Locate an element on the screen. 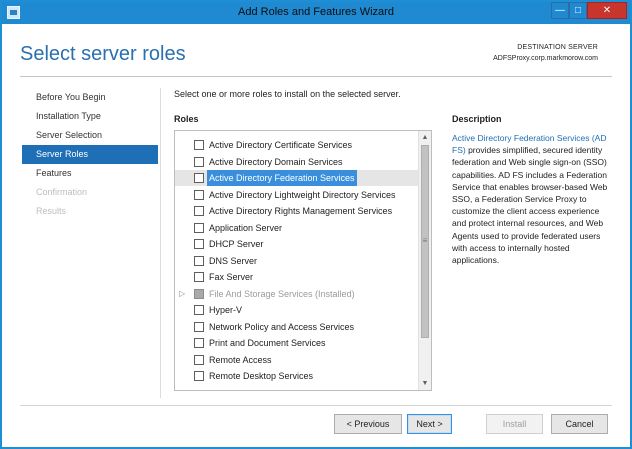 This screenshot has height=449, width=632. role-label: Remote Desktop Services is located at coordinates (261, 376).